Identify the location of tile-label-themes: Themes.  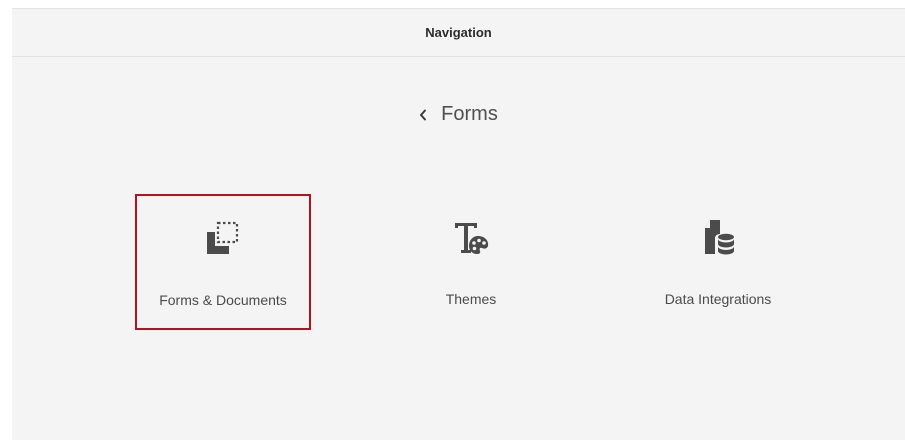
(471, 299).